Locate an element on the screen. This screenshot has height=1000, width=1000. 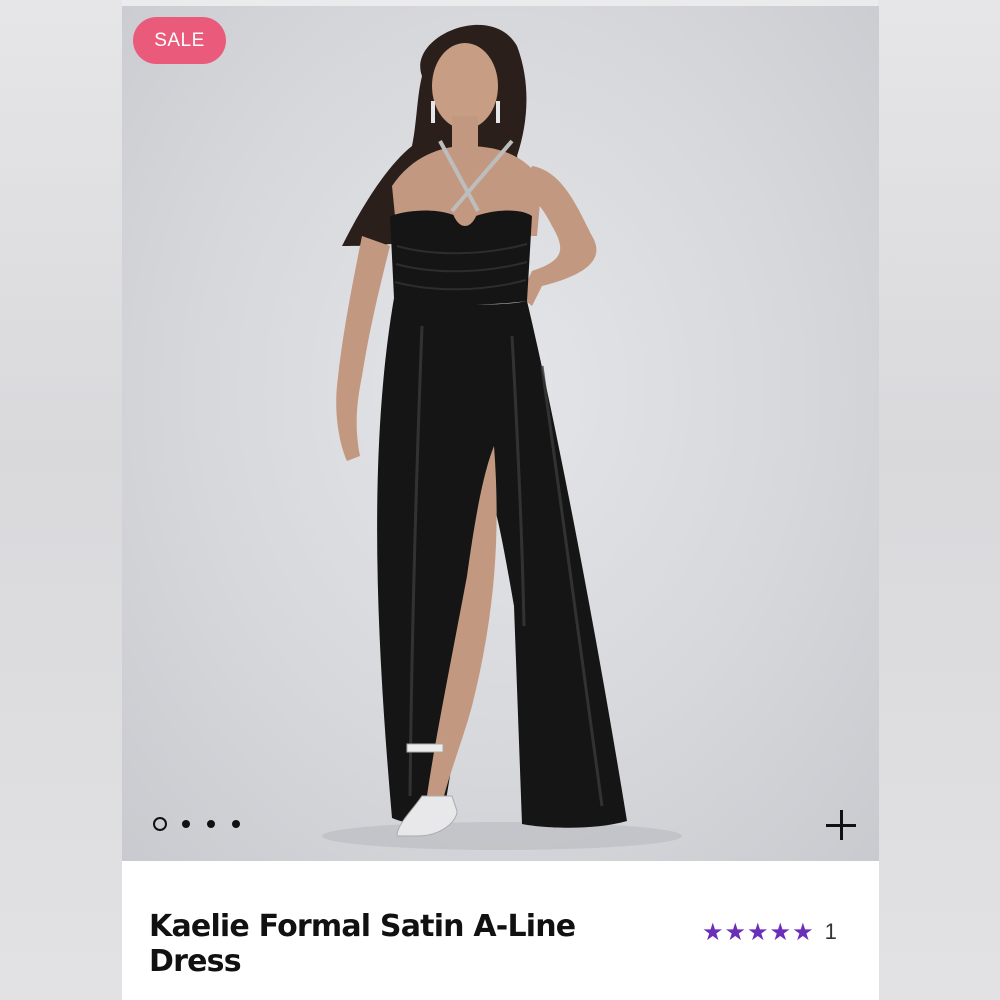
image-pagination is located at coordinates (205, 824).